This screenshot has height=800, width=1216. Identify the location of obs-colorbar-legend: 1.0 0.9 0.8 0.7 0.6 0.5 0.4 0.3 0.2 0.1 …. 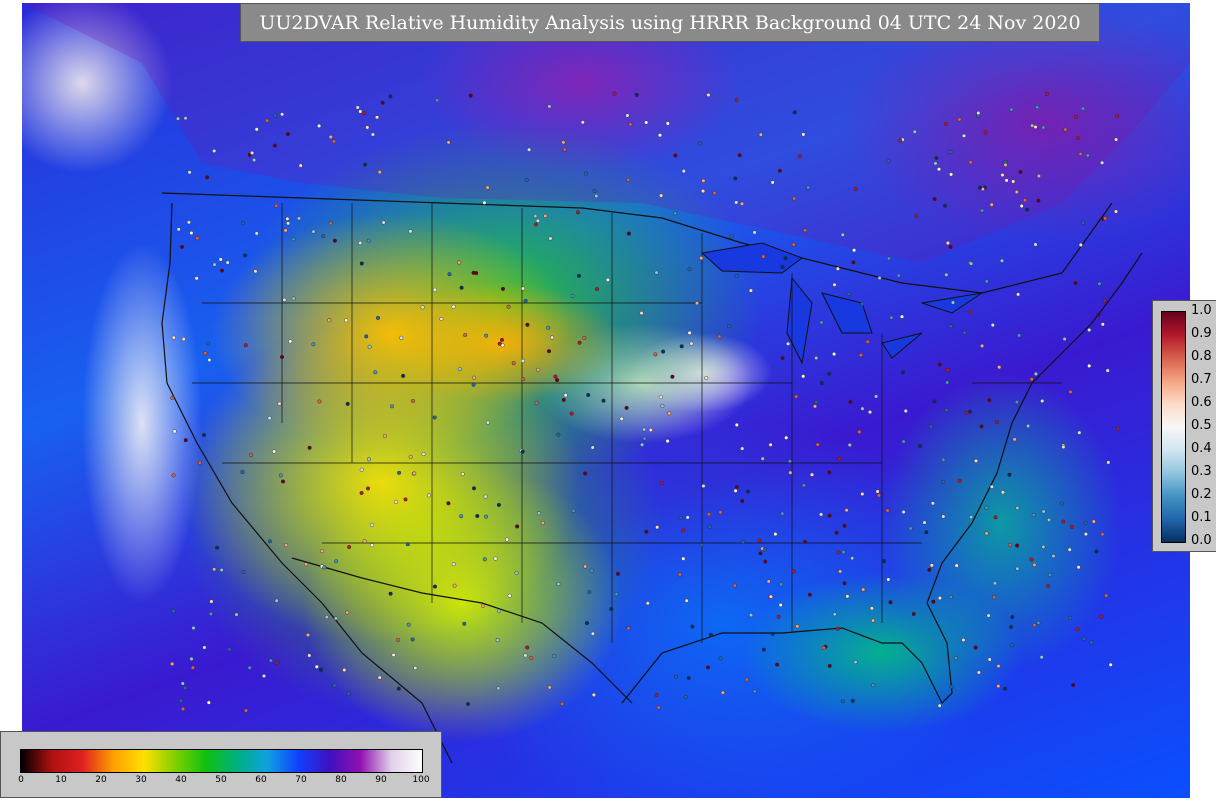
(1184, 426).